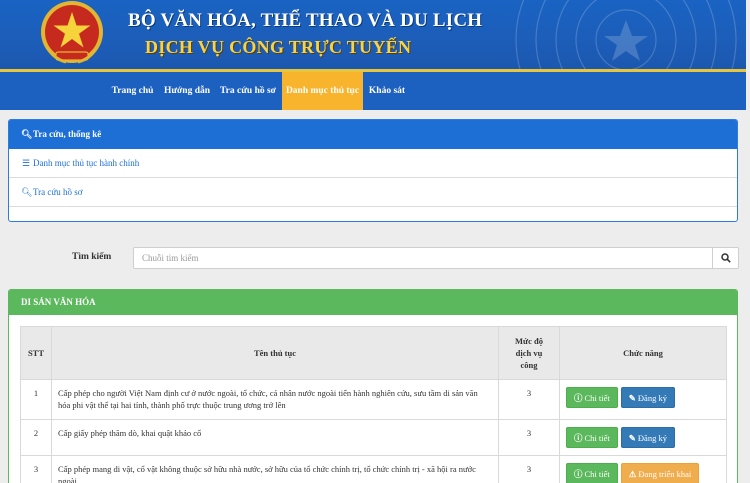  Describe the element at coordinates (132, 91) in the screenshot. I see `nav-item-home: Trang chủ` at that location.